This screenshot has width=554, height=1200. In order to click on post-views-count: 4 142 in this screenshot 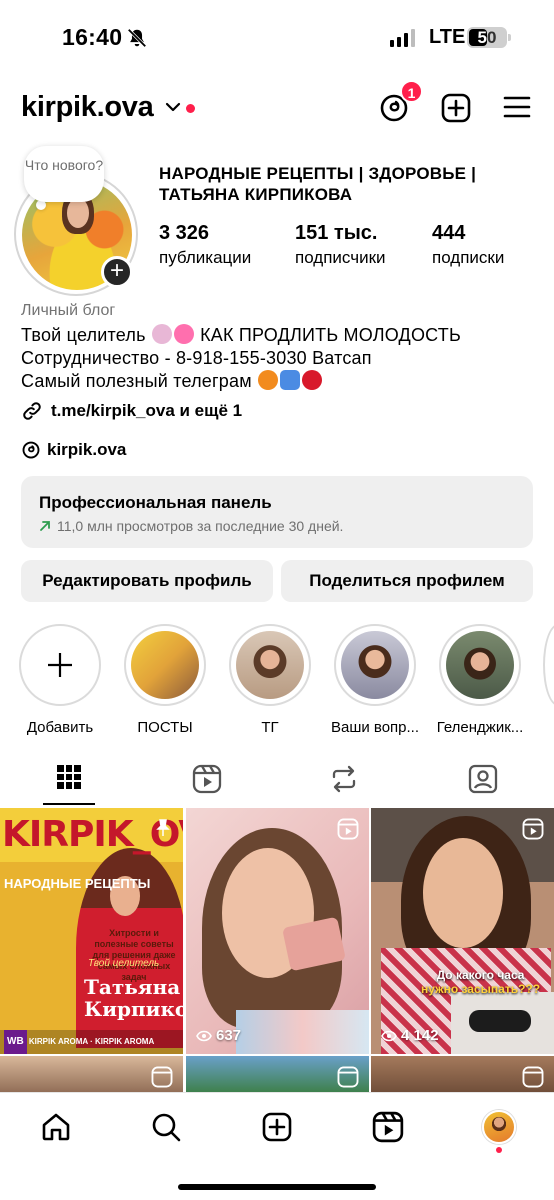, I will do `click(420, 1035)`.